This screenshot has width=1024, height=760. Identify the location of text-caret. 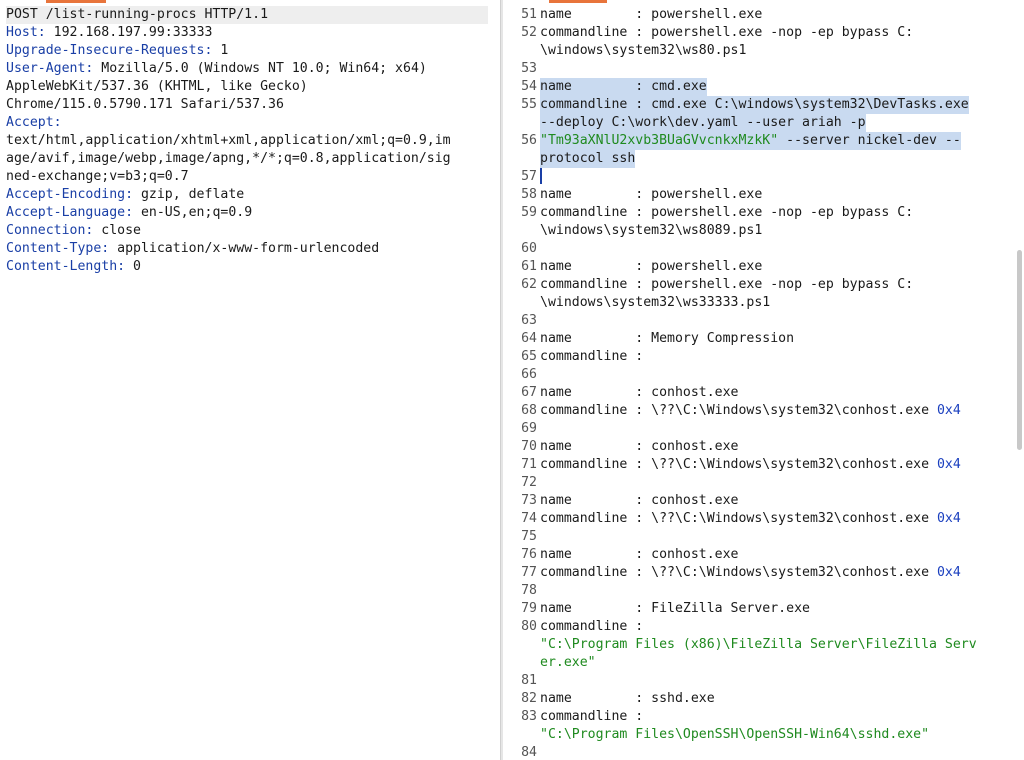
(541, 176).